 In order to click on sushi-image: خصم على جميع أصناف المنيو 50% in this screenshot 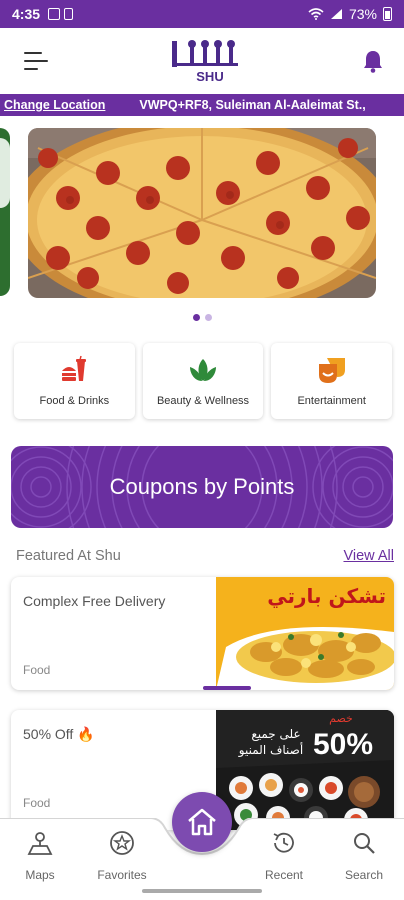, I will do `click(305, 770)`.